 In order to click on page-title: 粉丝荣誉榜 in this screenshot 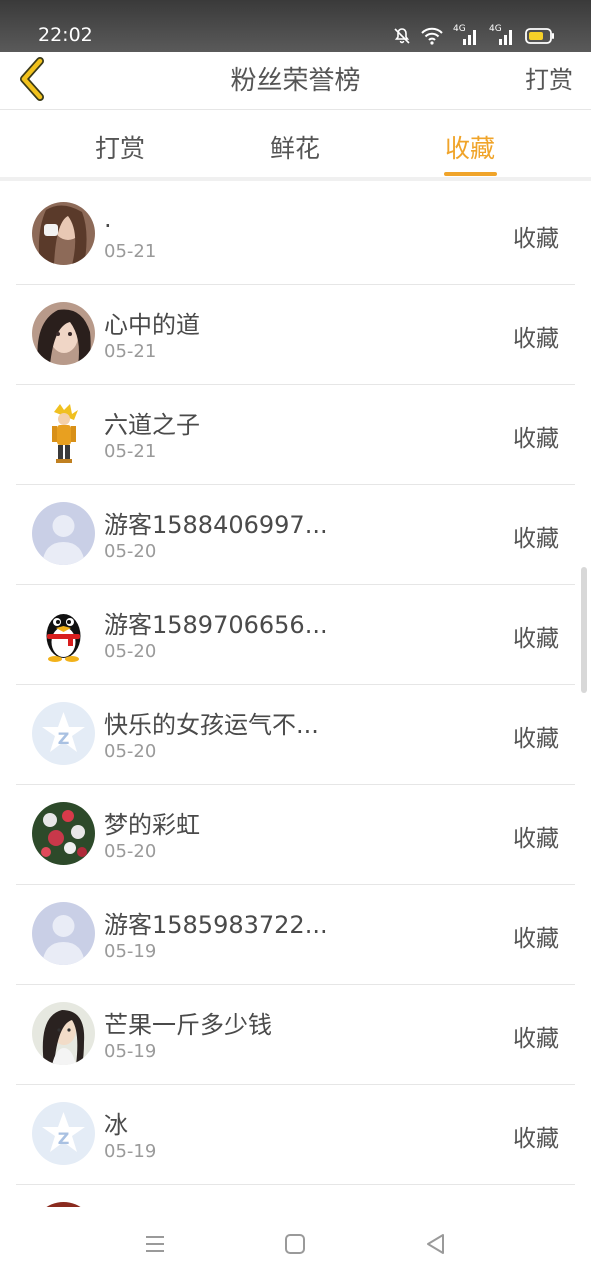, I will do `click(295, 81)`.